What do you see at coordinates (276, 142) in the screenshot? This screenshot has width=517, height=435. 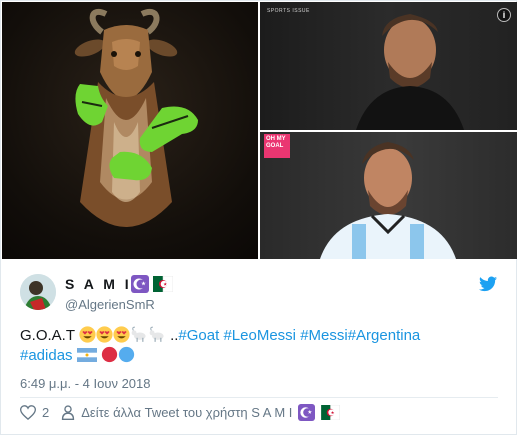 I see `logo-text: OH MY GOAL` at bounding box center [276, 142].